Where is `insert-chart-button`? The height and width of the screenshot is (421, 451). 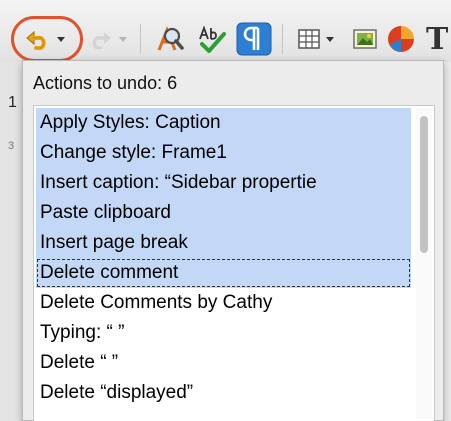 insert-chart-button is located at coordinates (401, 39).